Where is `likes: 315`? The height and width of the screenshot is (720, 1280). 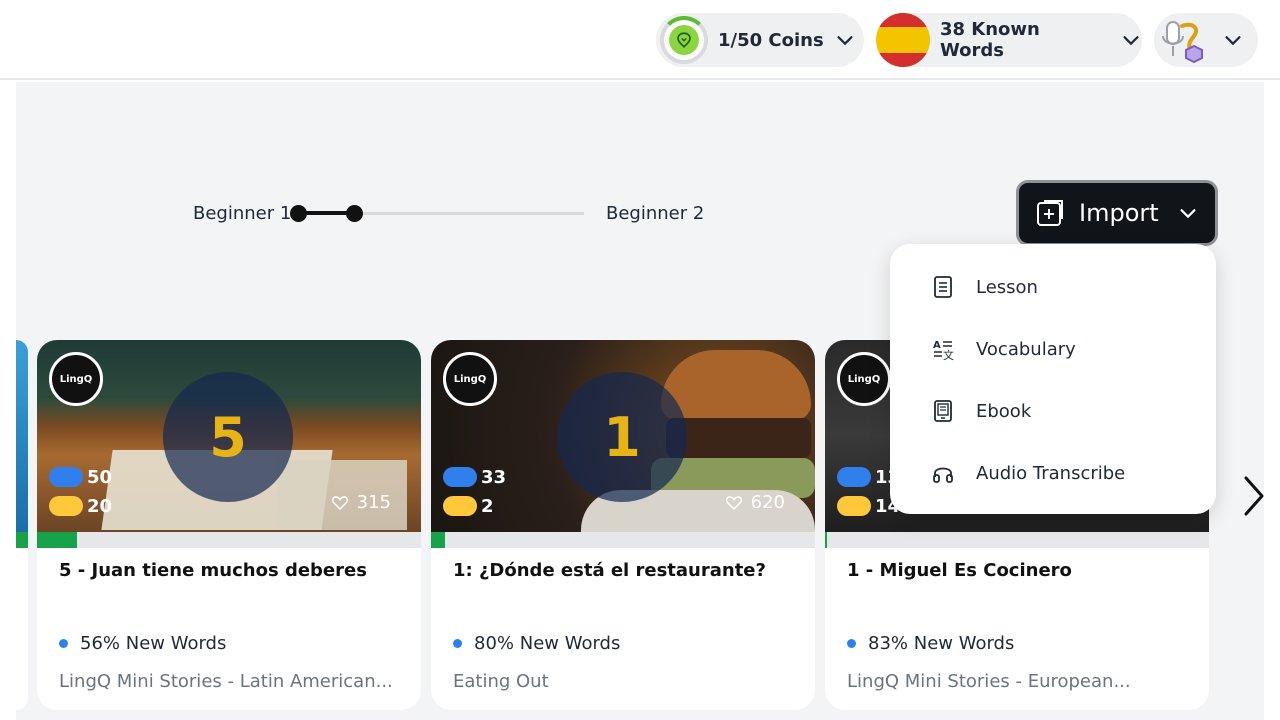 likes: 315 is located at coordinates (361, 502).